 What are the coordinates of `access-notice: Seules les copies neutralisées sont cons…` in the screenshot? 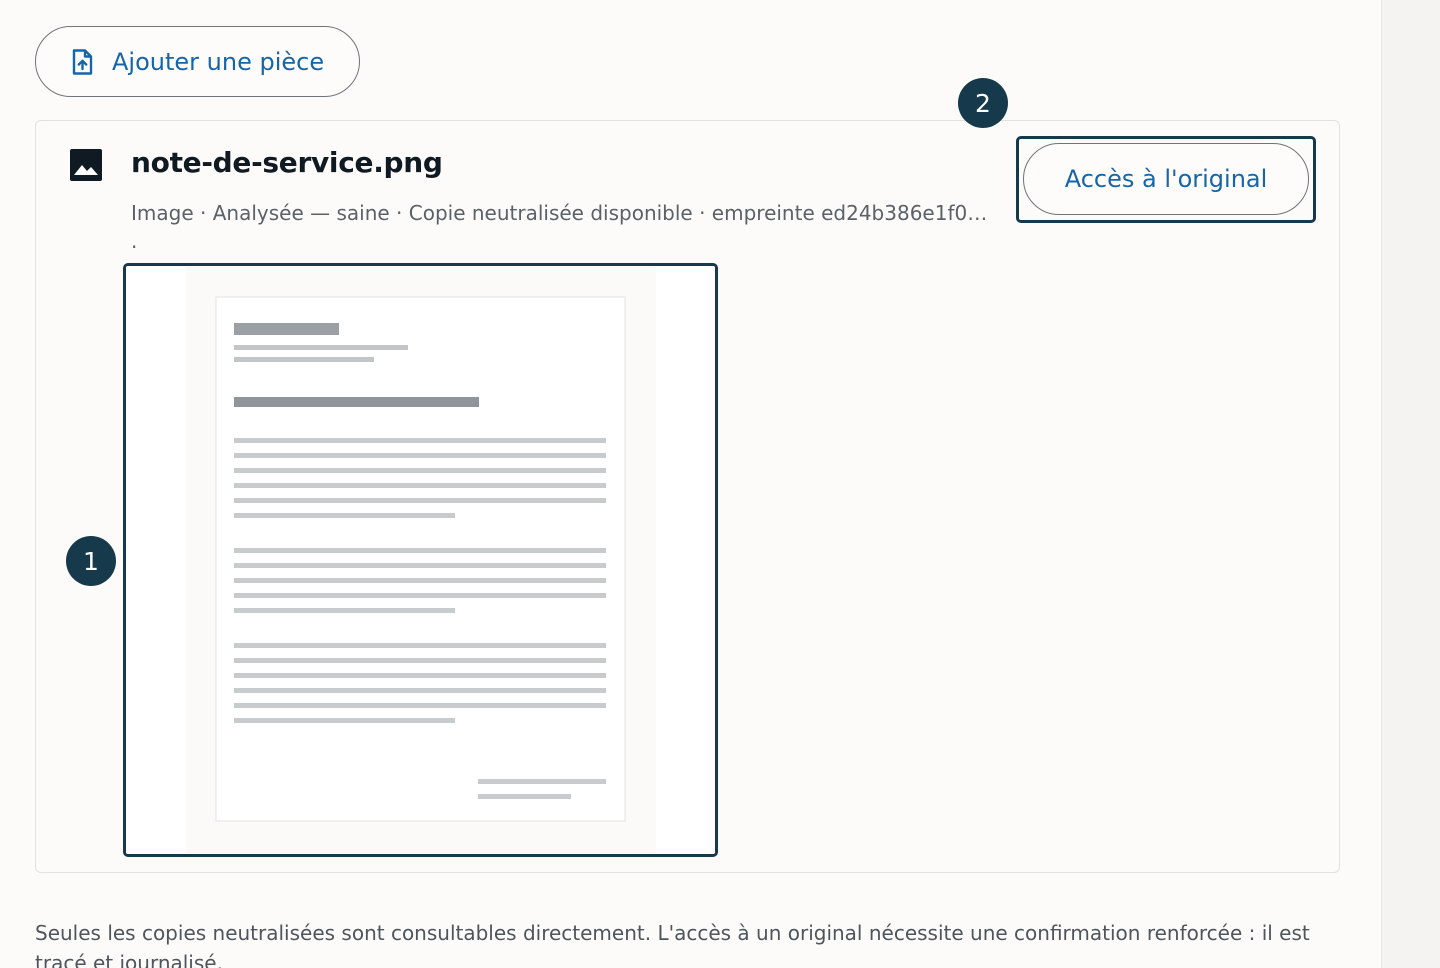 It's located at (672, 944).